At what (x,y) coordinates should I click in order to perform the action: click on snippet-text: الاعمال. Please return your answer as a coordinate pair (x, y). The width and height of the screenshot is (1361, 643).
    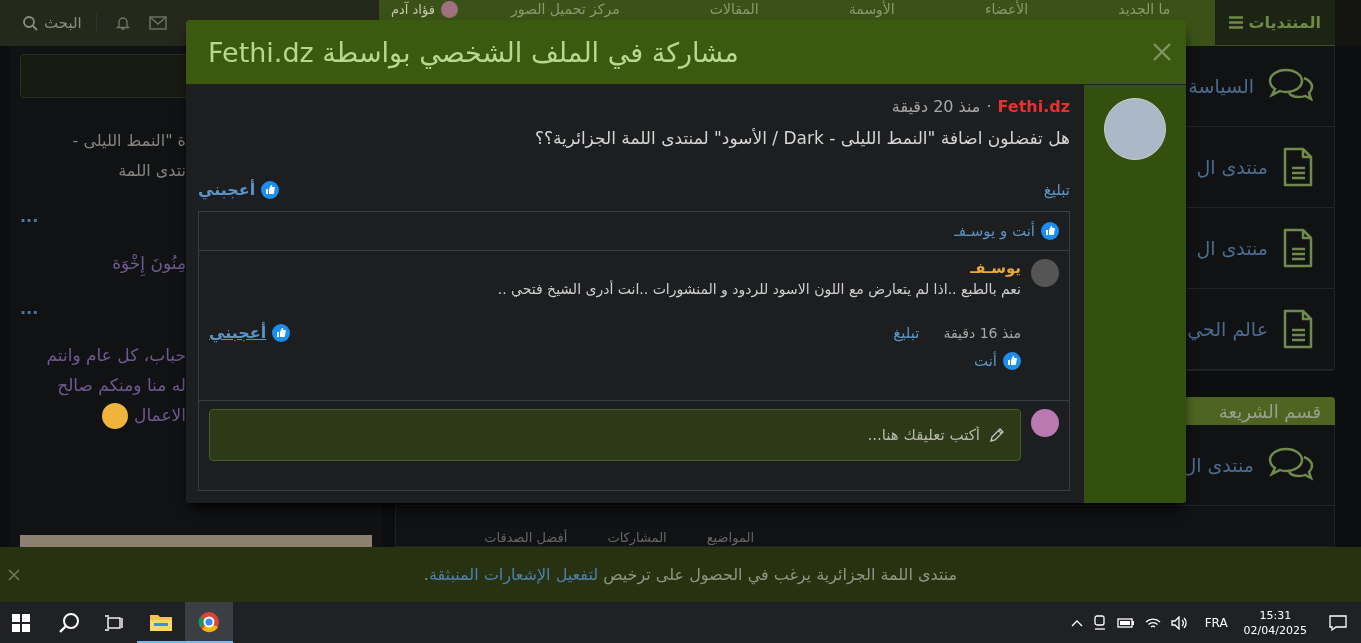
    Looking at the image, I should click on (144, 415).